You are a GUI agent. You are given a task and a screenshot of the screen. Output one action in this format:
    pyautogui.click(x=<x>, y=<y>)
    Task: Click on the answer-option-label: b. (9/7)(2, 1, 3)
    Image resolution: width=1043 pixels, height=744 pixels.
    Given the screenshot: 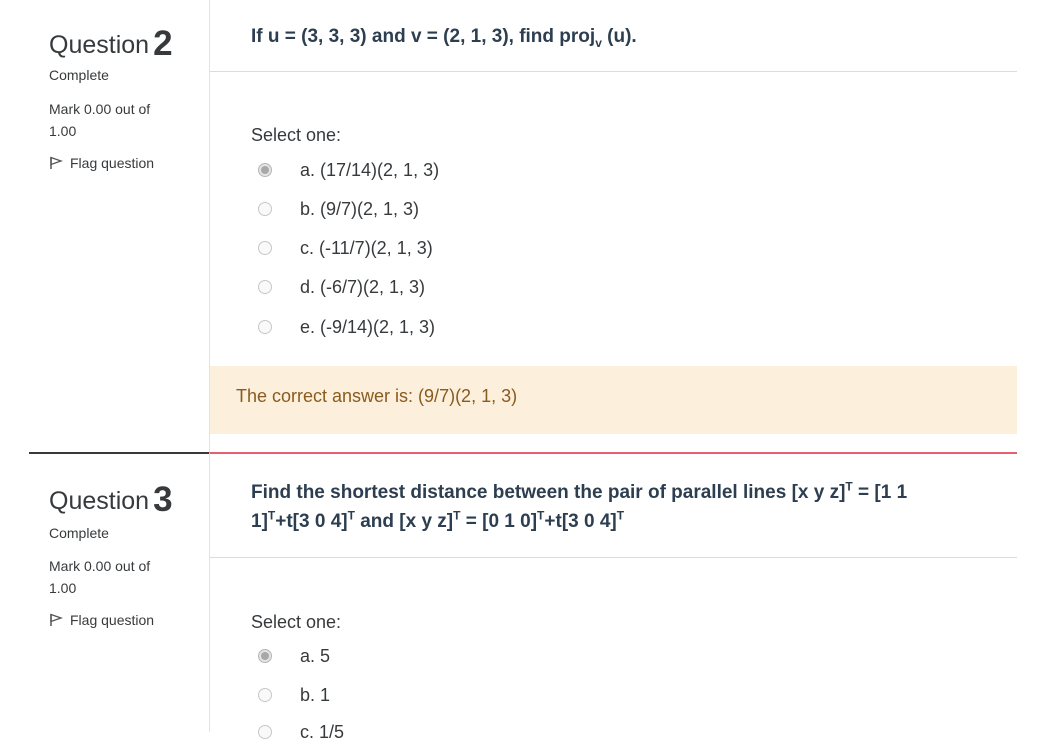 What is the action you would take?
    pyautogui.click(x=360, y=208)
    